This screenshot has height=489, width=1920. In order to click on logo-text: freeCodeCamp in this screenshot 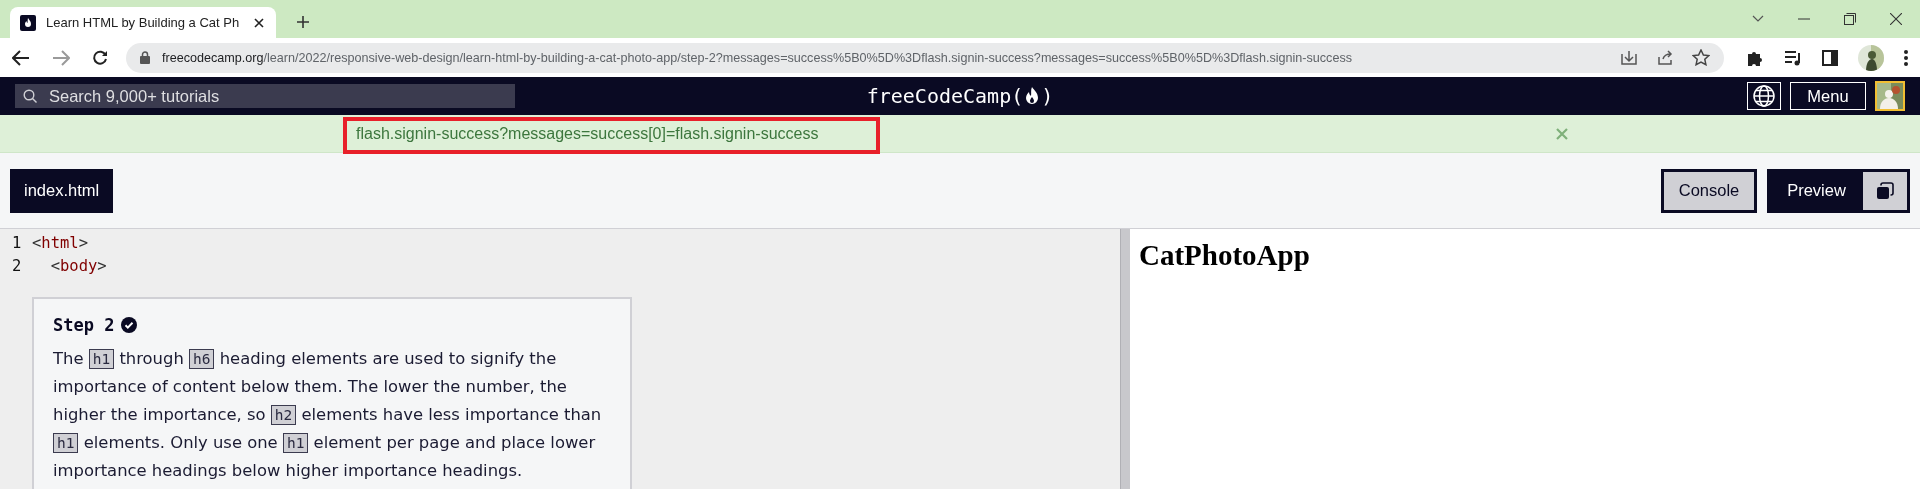, I will do `click(939, 96)`.